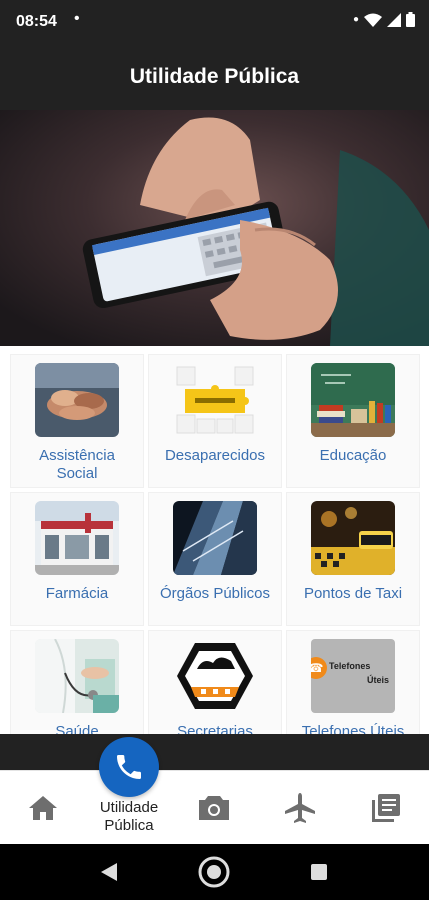  I want to click on signal-icon, so click(394, 19).